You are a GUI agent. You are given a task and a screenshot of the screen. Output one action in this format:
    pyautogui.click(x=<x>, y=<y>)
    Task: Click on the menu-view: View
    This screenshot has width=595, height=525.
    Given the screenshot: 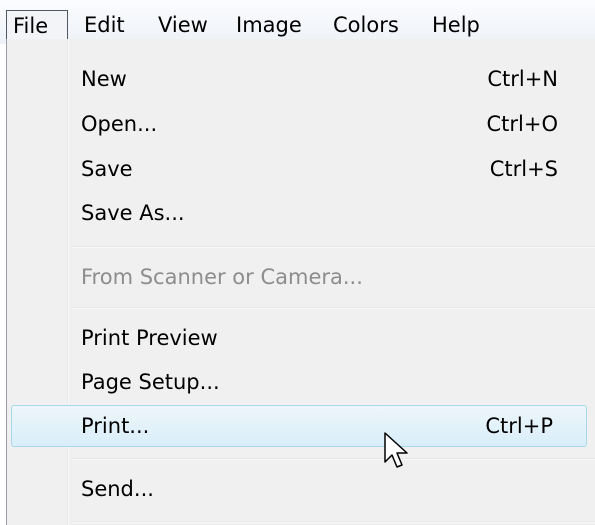 What is the action you would take?
    pyautogui.click(x=183, y=25)
    